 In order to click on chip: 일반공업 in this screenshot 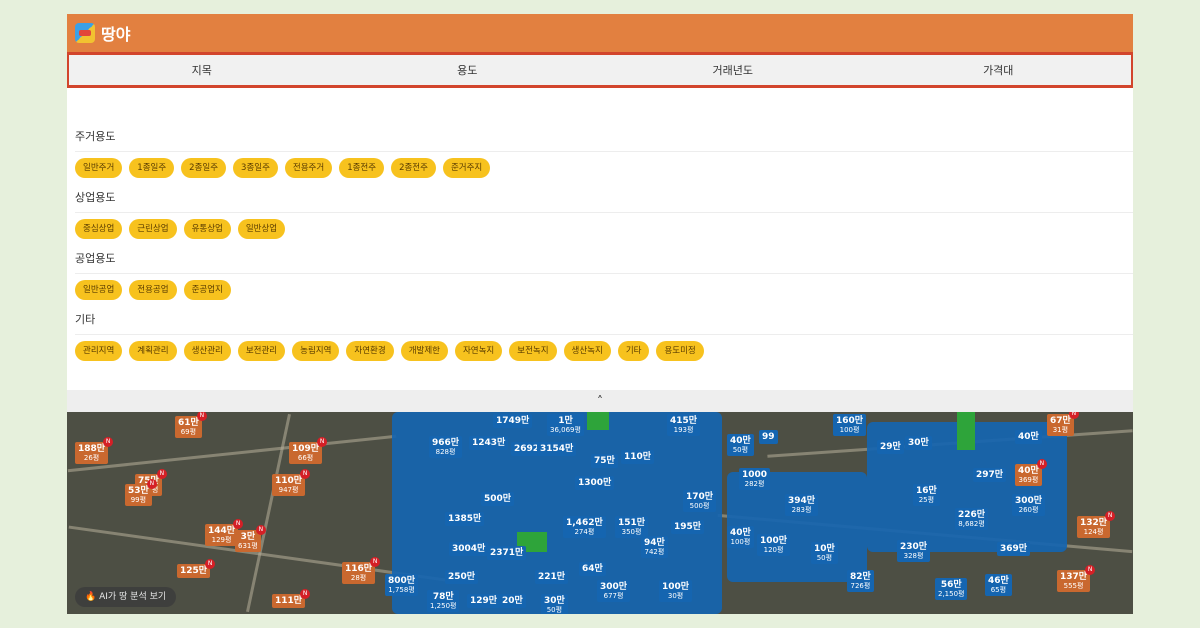, I will do `click(99, 290)`.